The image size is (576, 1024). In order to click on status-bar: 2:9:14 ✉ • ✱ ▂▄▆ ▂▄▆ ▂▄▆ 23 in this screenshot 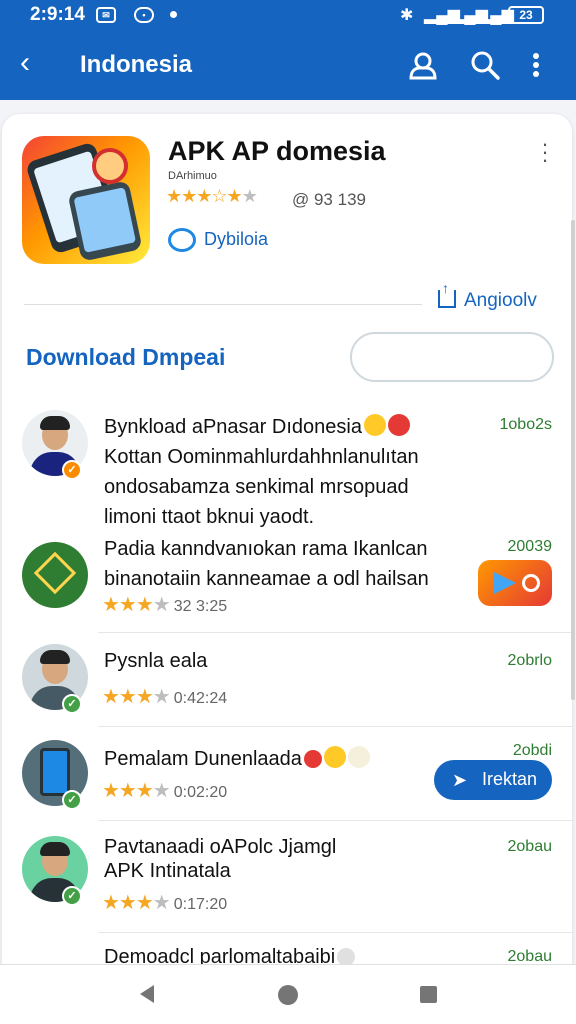, I will do `click(288, 16)`.